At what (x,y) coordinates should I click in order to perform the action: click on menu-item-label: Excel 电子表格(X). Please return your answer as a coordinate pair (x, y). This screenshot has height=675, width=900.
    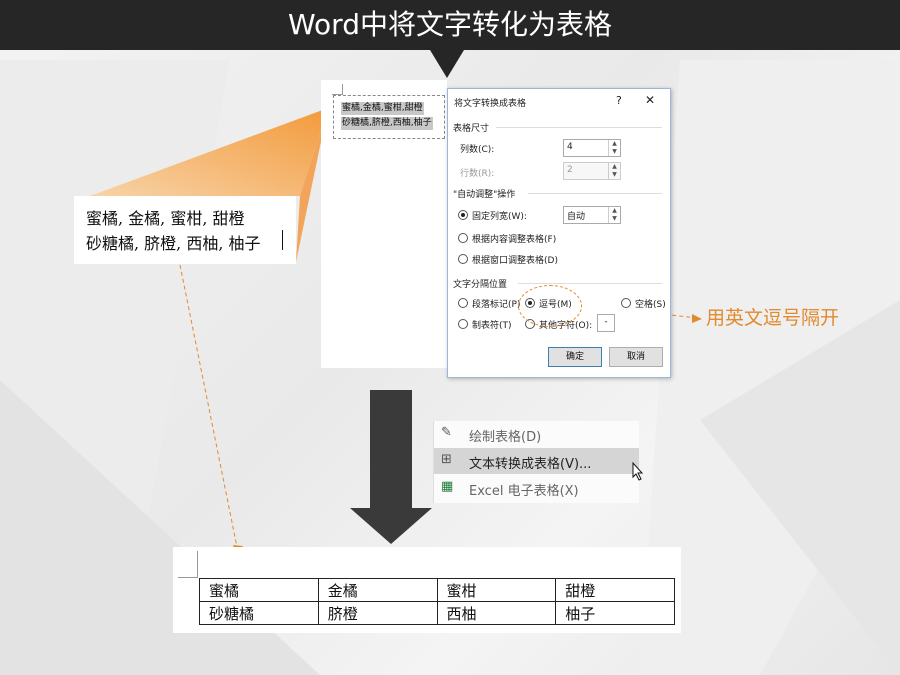
    Looking at the image, I should click on (524, 491).